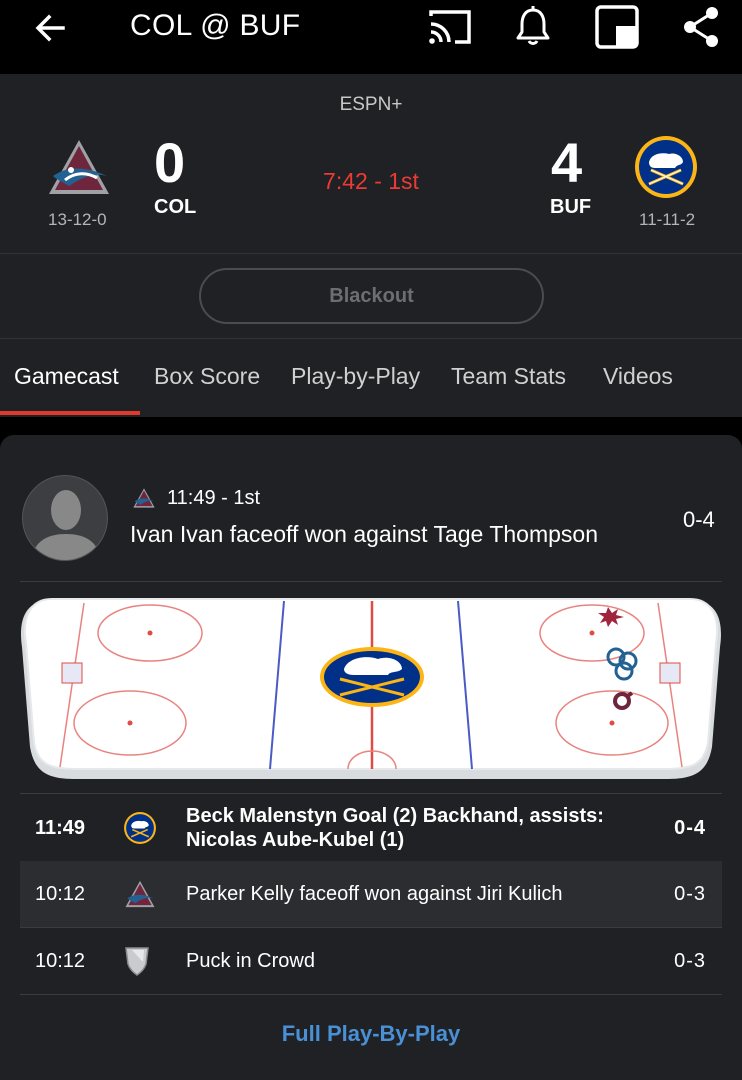 Image resolution: width=742 pixels, height=1080 pixels. I want to click on play-row: 10:12 Puck in Crowd 0-3, so click(371, 961).